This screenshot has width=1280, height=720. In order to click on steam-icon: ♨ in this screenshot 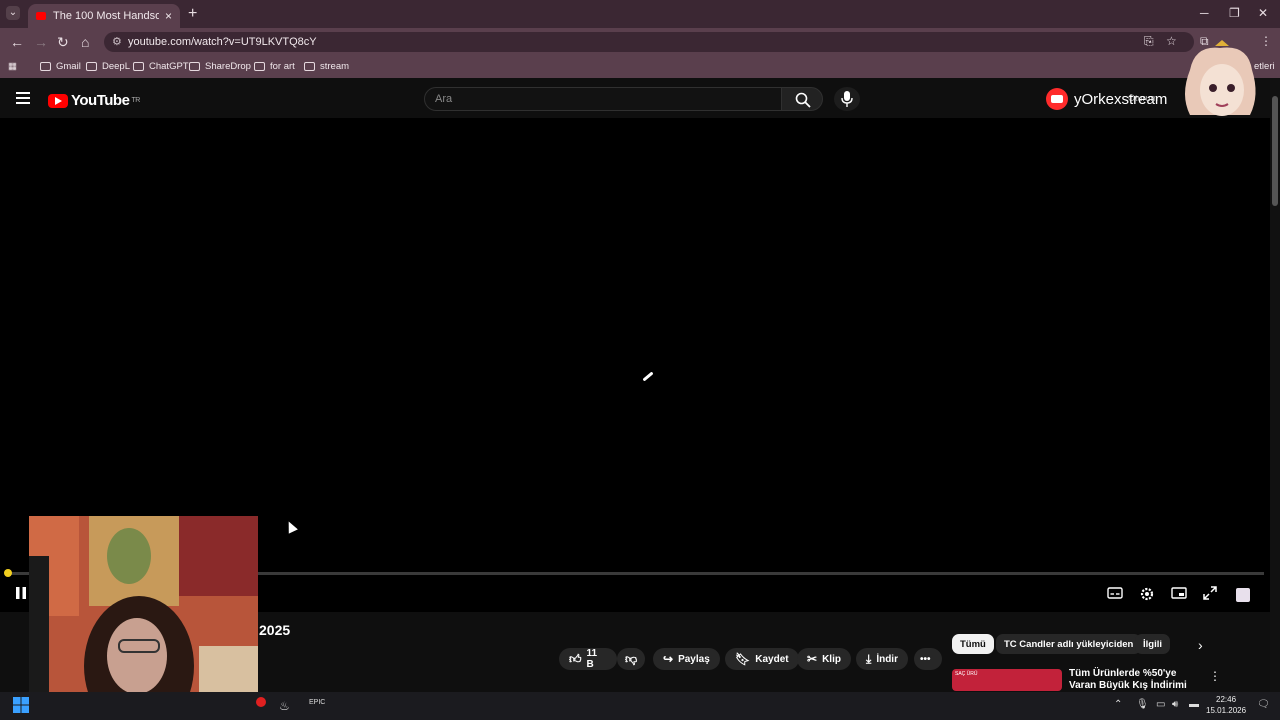, I will do `click(284, 706)`.